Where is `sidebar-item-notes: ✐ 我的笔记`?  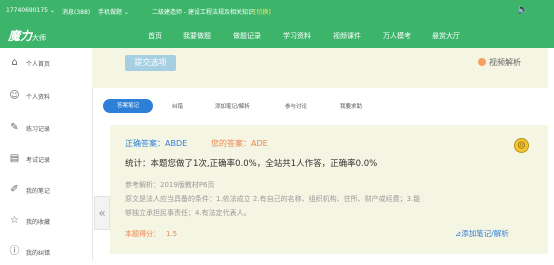
sidebar-item-notes: ✐ 我的笔记 is located at coordinates (46, 191).